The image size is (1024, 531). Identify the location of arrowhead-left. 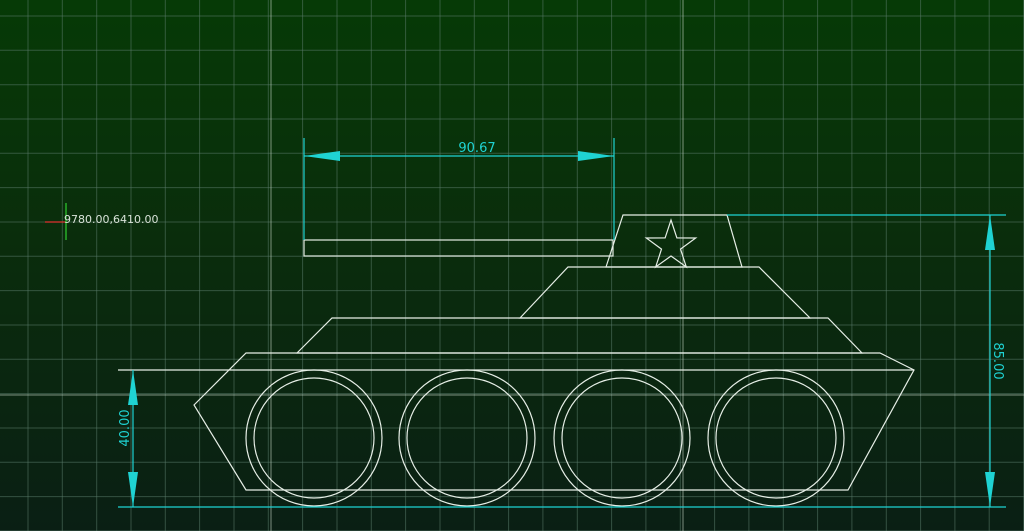
(322, 156).